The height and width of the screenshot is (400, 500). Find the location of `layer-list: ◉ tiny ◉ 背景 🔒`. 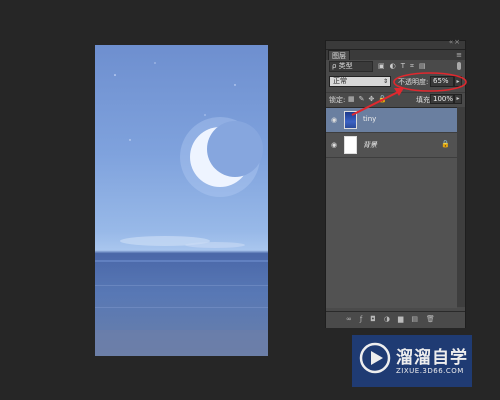

layer-list: ◉ tiny ◉ 背景 🔒 is located at coordinates (391, 207).